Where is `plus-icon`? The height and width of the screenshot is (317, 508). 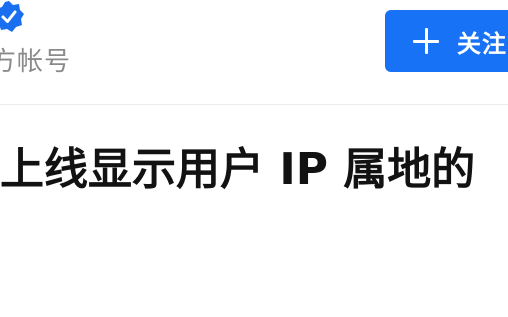 plus-icon is located at coordinates (426, 41).